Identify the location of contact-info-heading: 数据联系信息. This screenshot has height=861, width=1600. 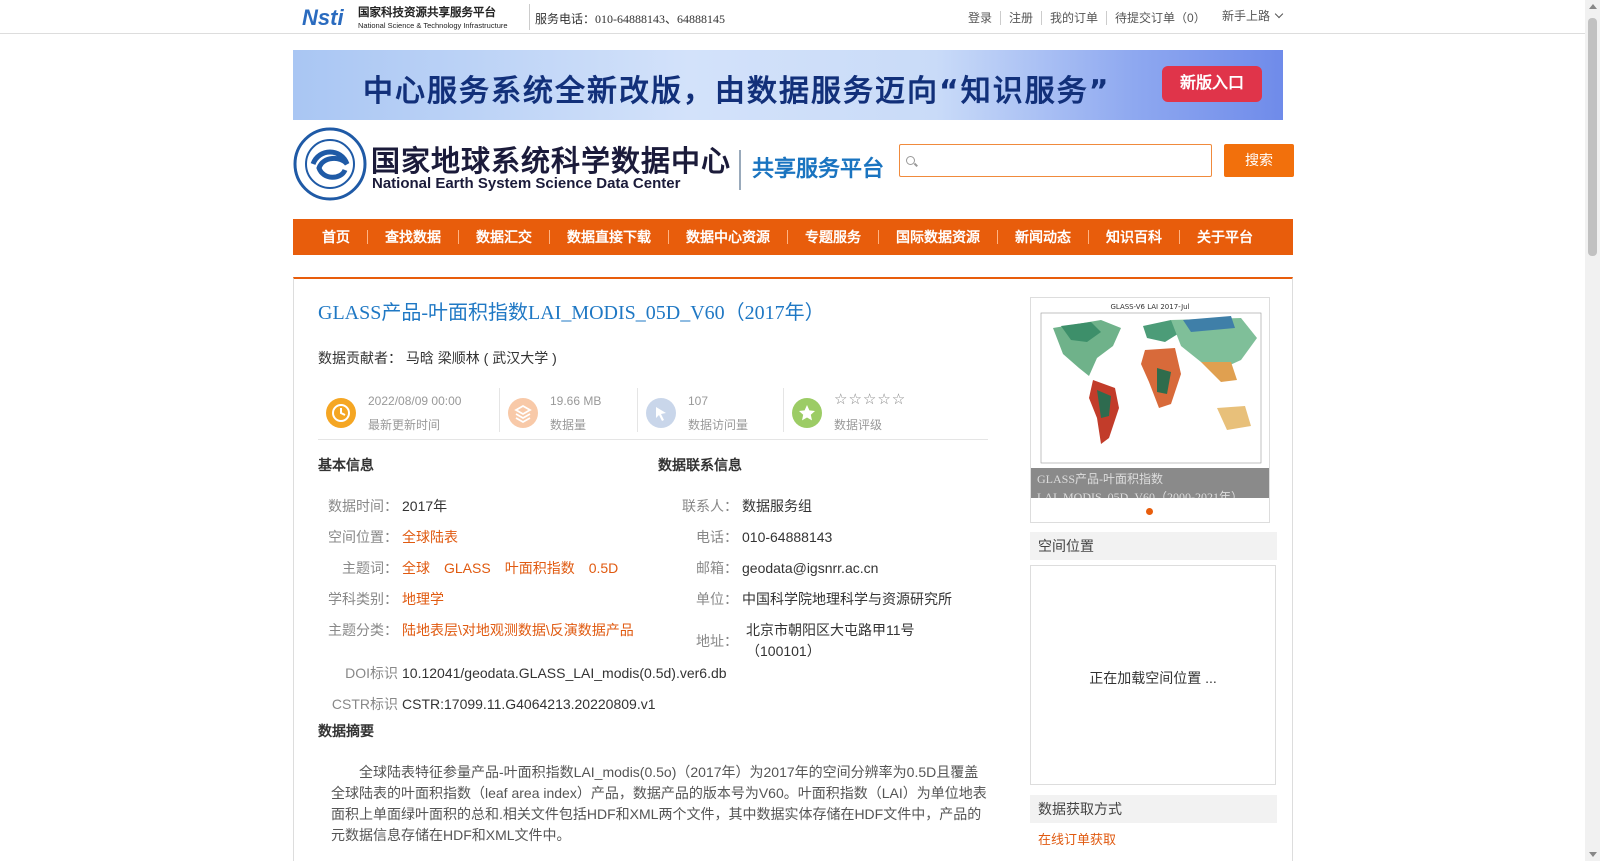
(700, 465).